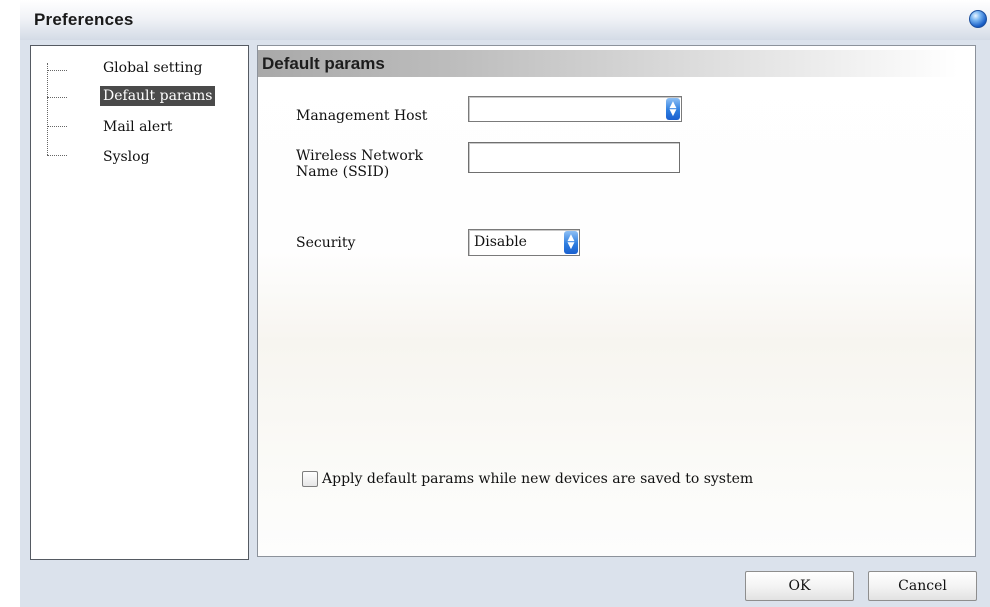 Image resolution: width=990 pixels, height=607 pixels. What do you see at coordinates (158, 96) in the screenshot?
I see `tree-item-default-params: Default params` at bounding box center [158, 96].